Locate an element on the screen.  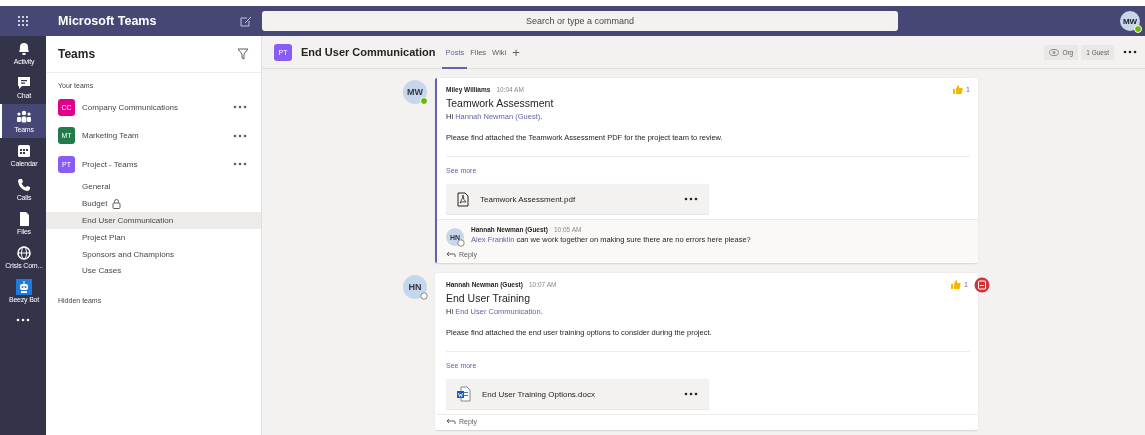
channel-item: End User Communication is located at coordinates (153, 220).